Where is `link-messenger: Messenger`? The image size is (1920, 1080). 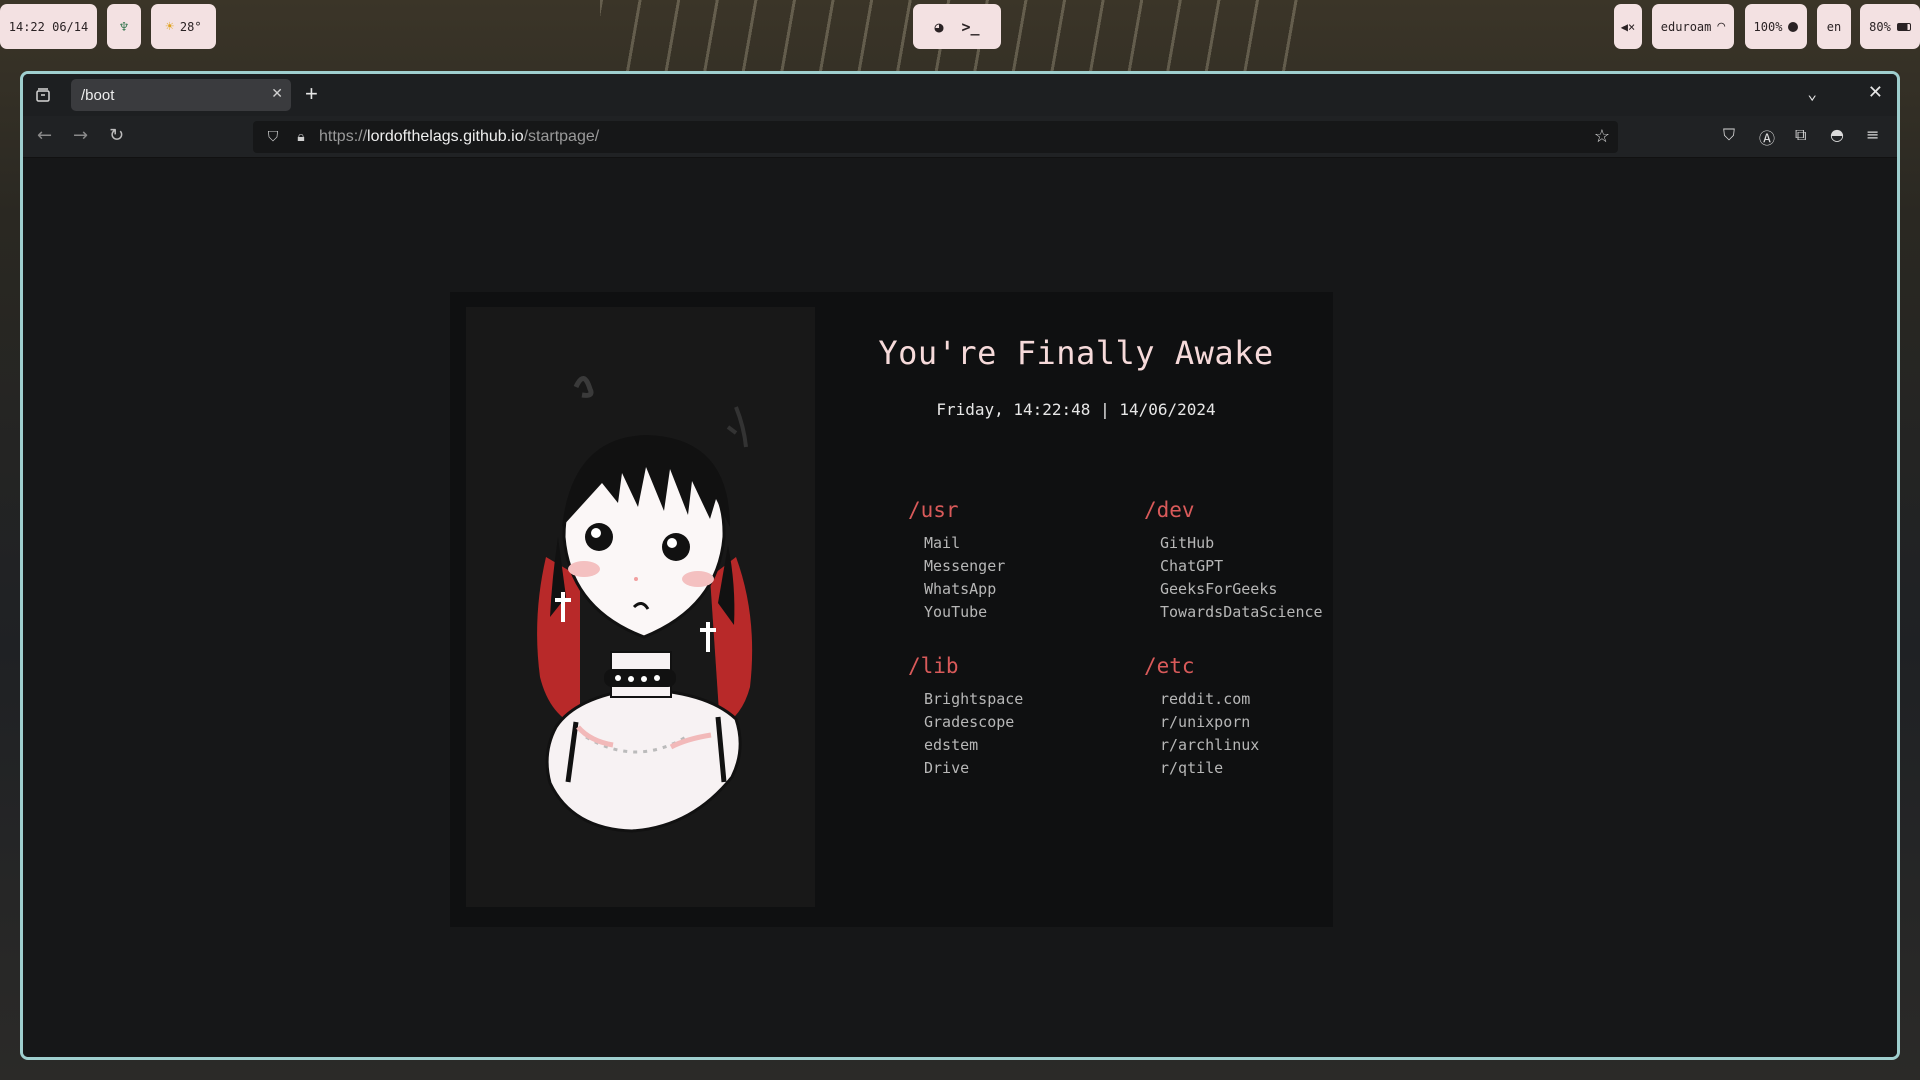 link-messenger: Messenger is located at coordinates (1018, 566).